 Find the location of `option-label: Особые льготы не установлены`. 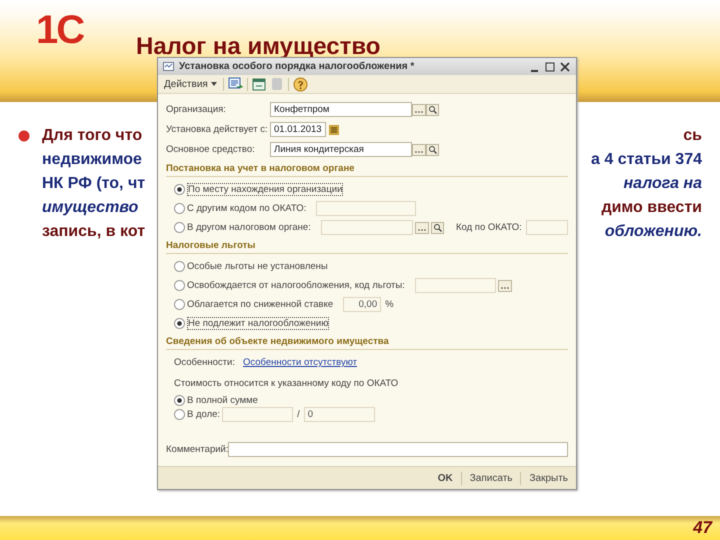

option-label: Особые льготы не установлены is located at coordinates (257, 266).